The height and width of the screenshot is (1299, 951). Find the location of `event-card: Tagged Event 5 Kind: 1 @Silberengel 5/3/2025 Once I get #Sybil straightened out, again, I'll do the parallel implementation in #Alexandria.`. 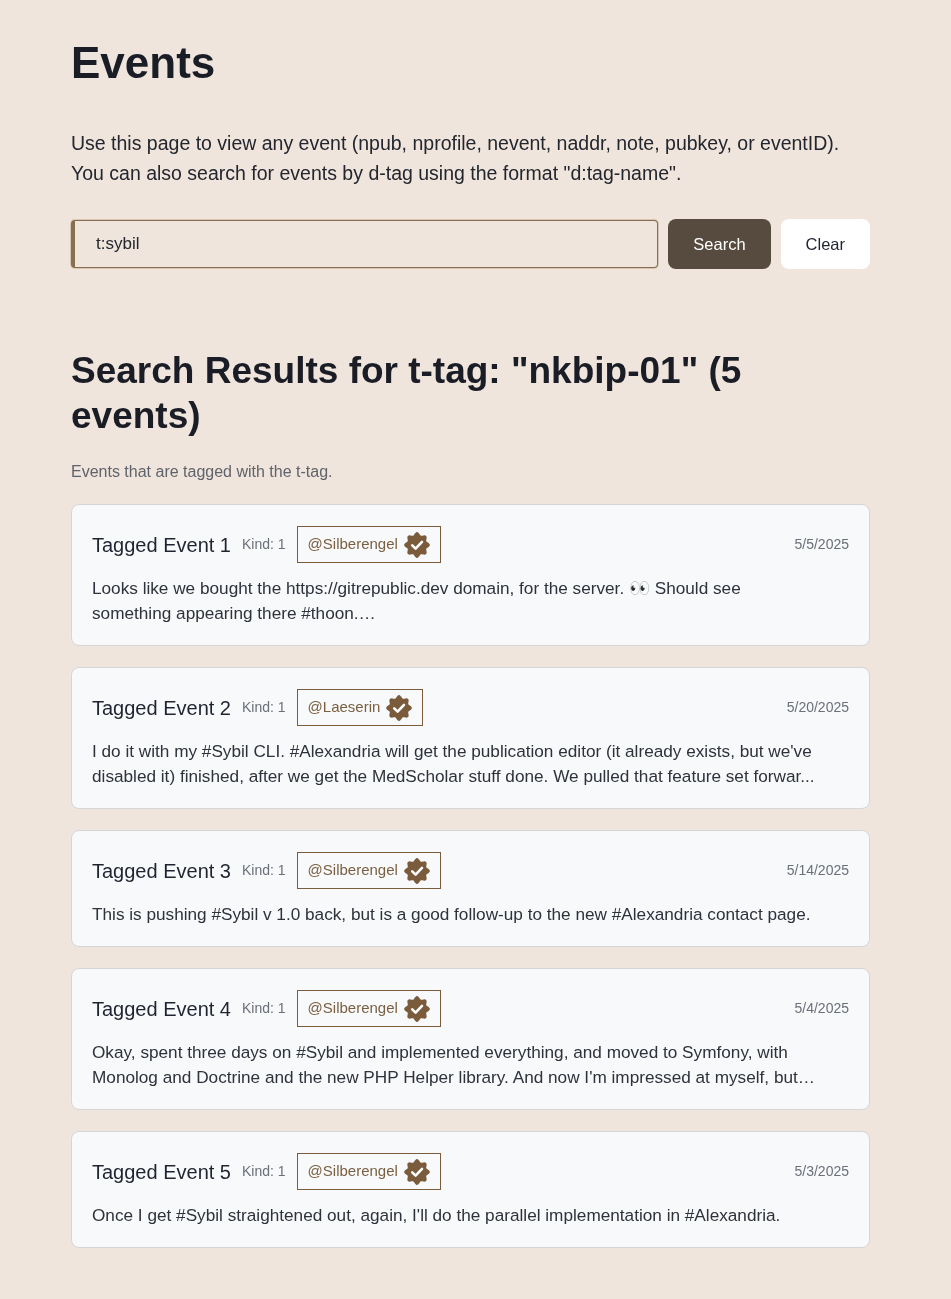

event-card: Tagged Event 5 Kind: 1 @Silberengel 5/3/2025 Once I get #Sybil straightened out, again, I'll do the parallel implementation in #Alexandria. is located at coordinates (470, 1189).